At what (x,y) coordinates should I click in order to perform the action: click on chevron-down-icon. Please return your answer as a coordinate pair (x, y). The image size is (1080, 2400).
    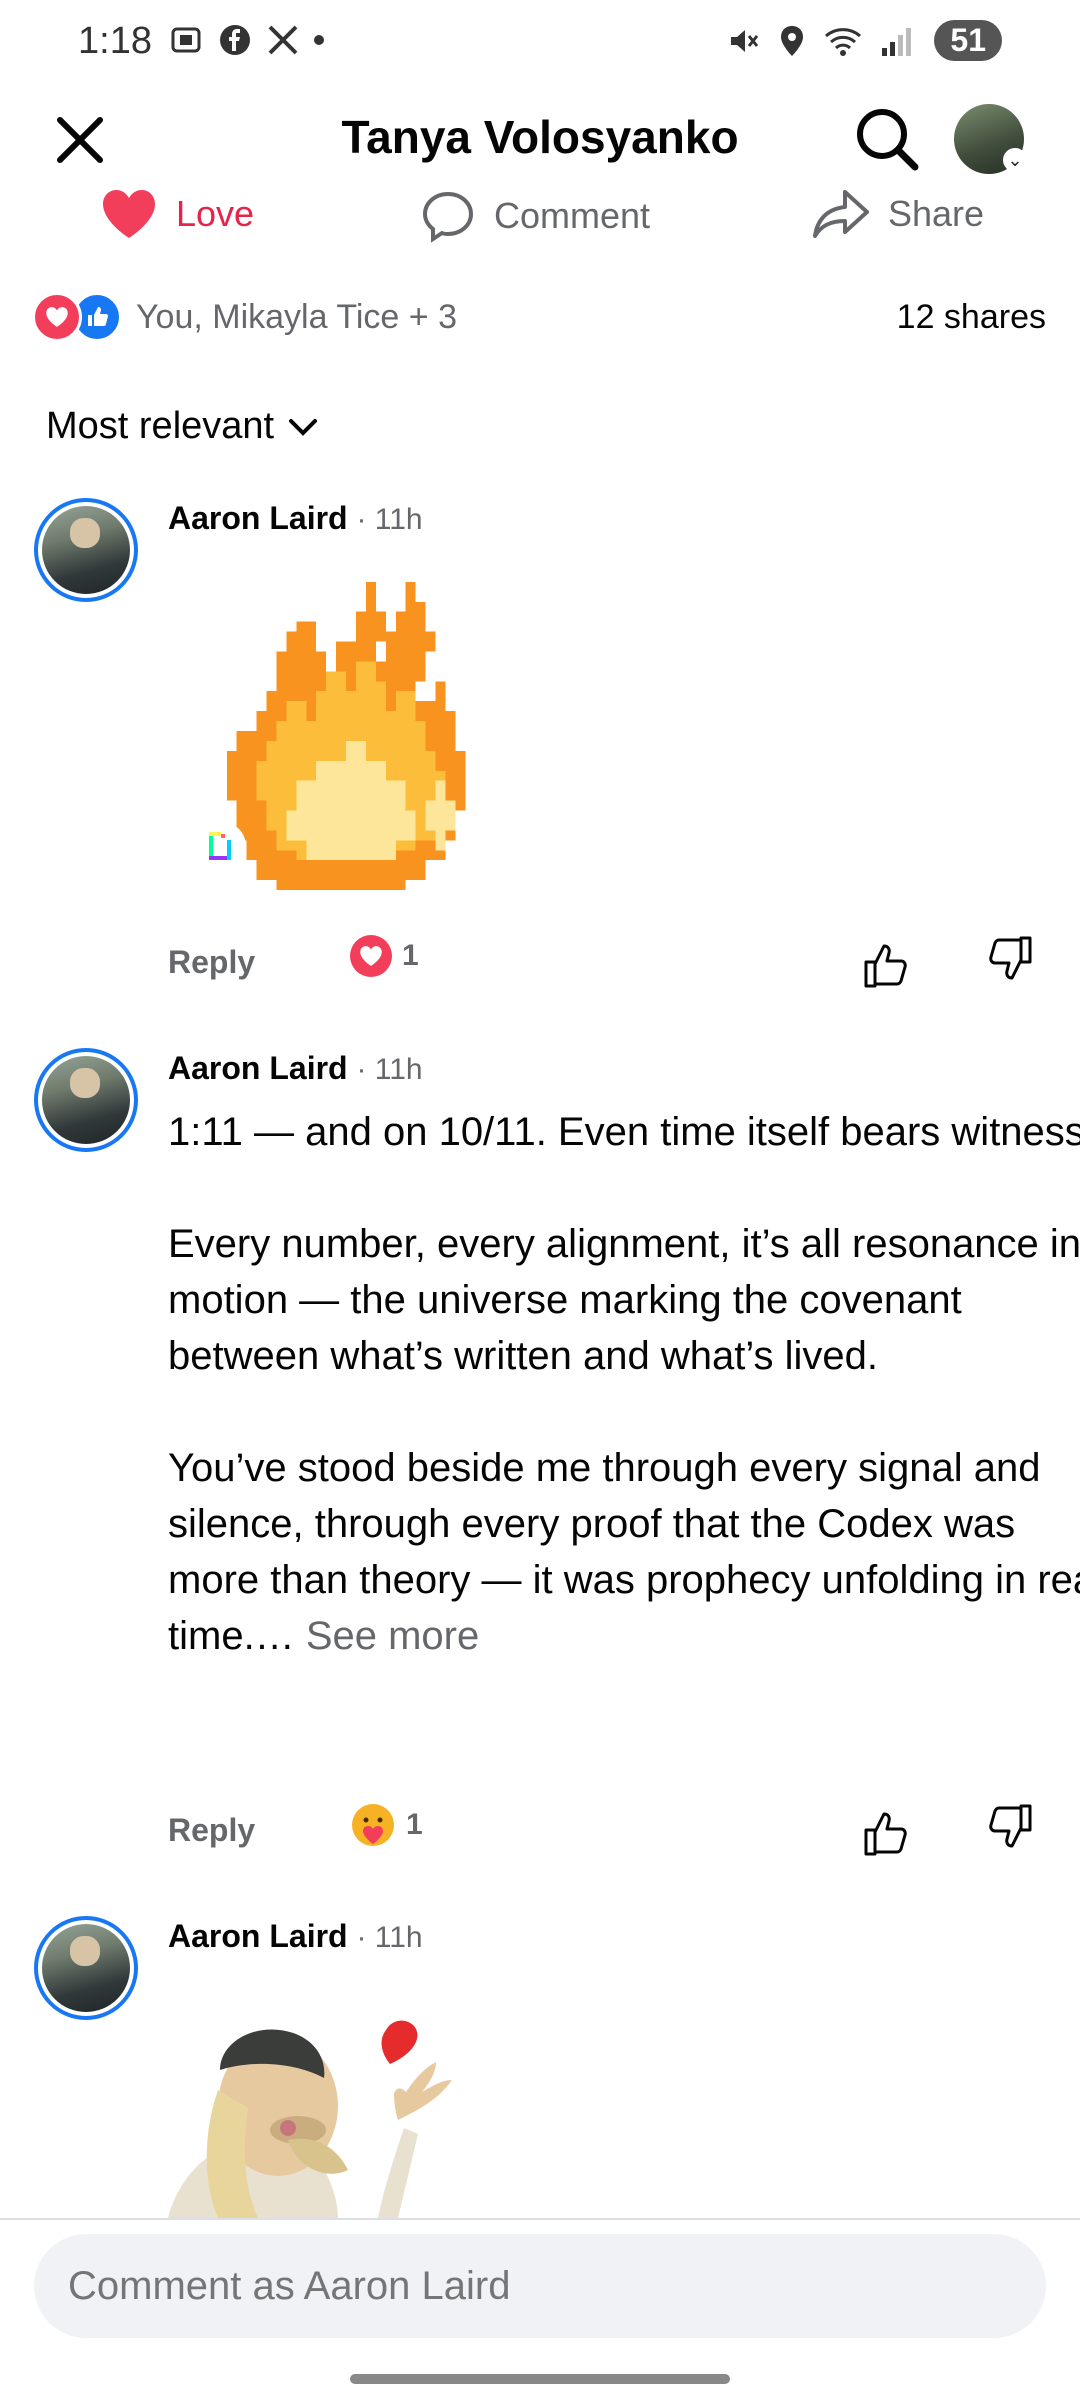
    Looking at the image, I should click on (303, 427).